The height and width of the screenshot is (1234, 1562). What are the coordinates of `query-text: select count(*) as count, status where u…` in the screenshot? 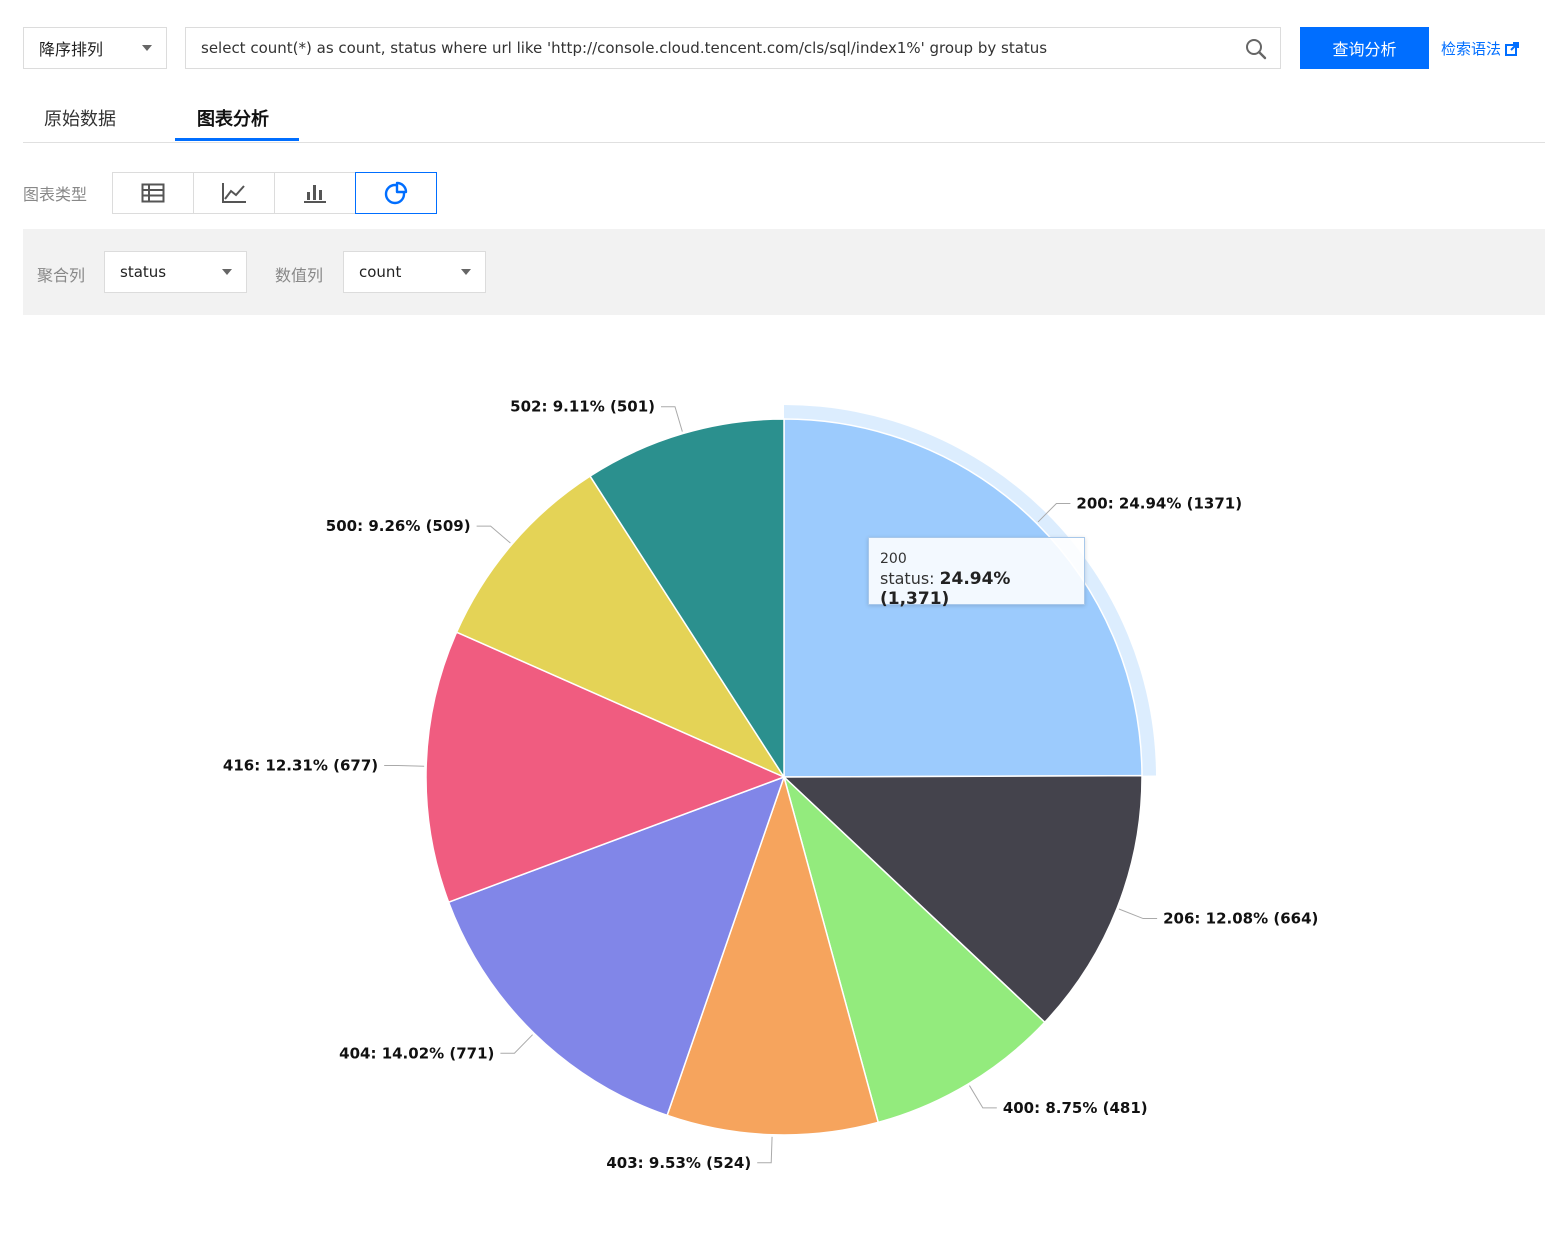 It's located at (624, 48).